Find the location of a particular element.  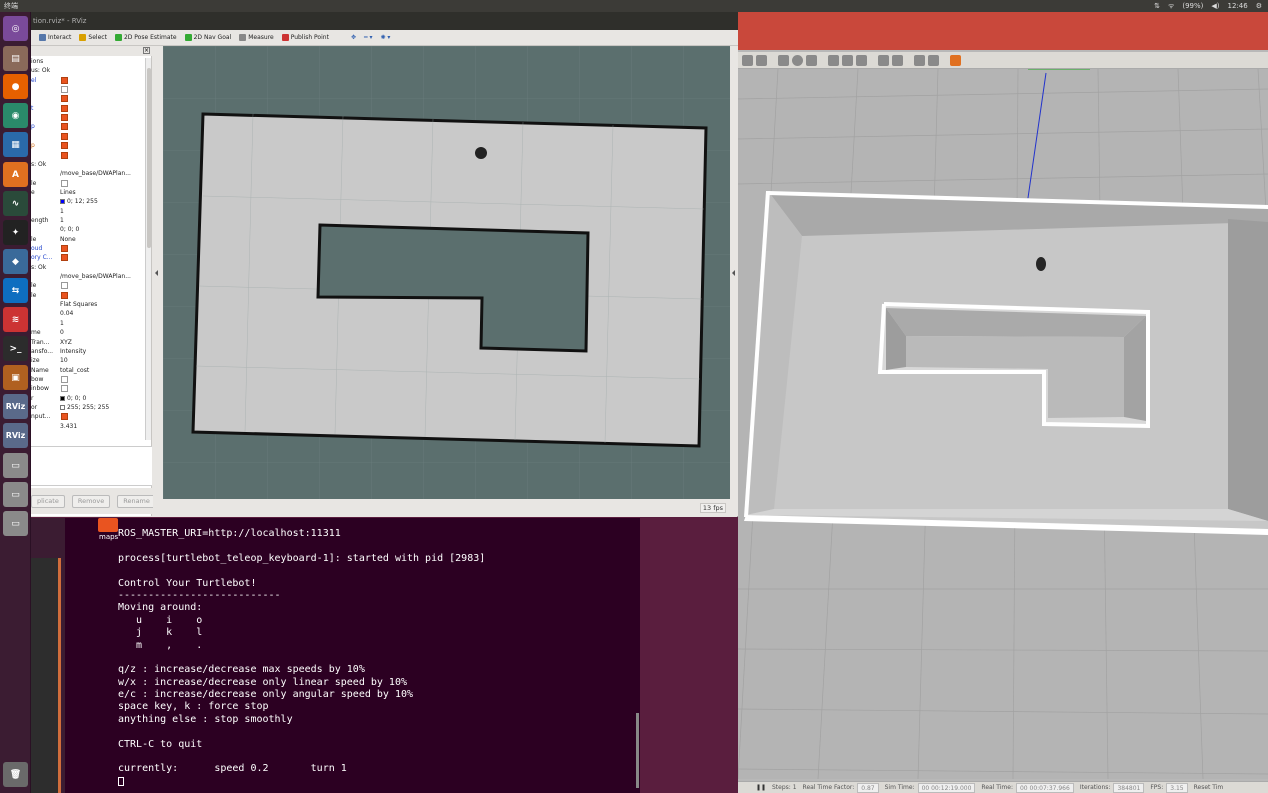

launcher-software-icon: A is located at coordinates (15, 174).